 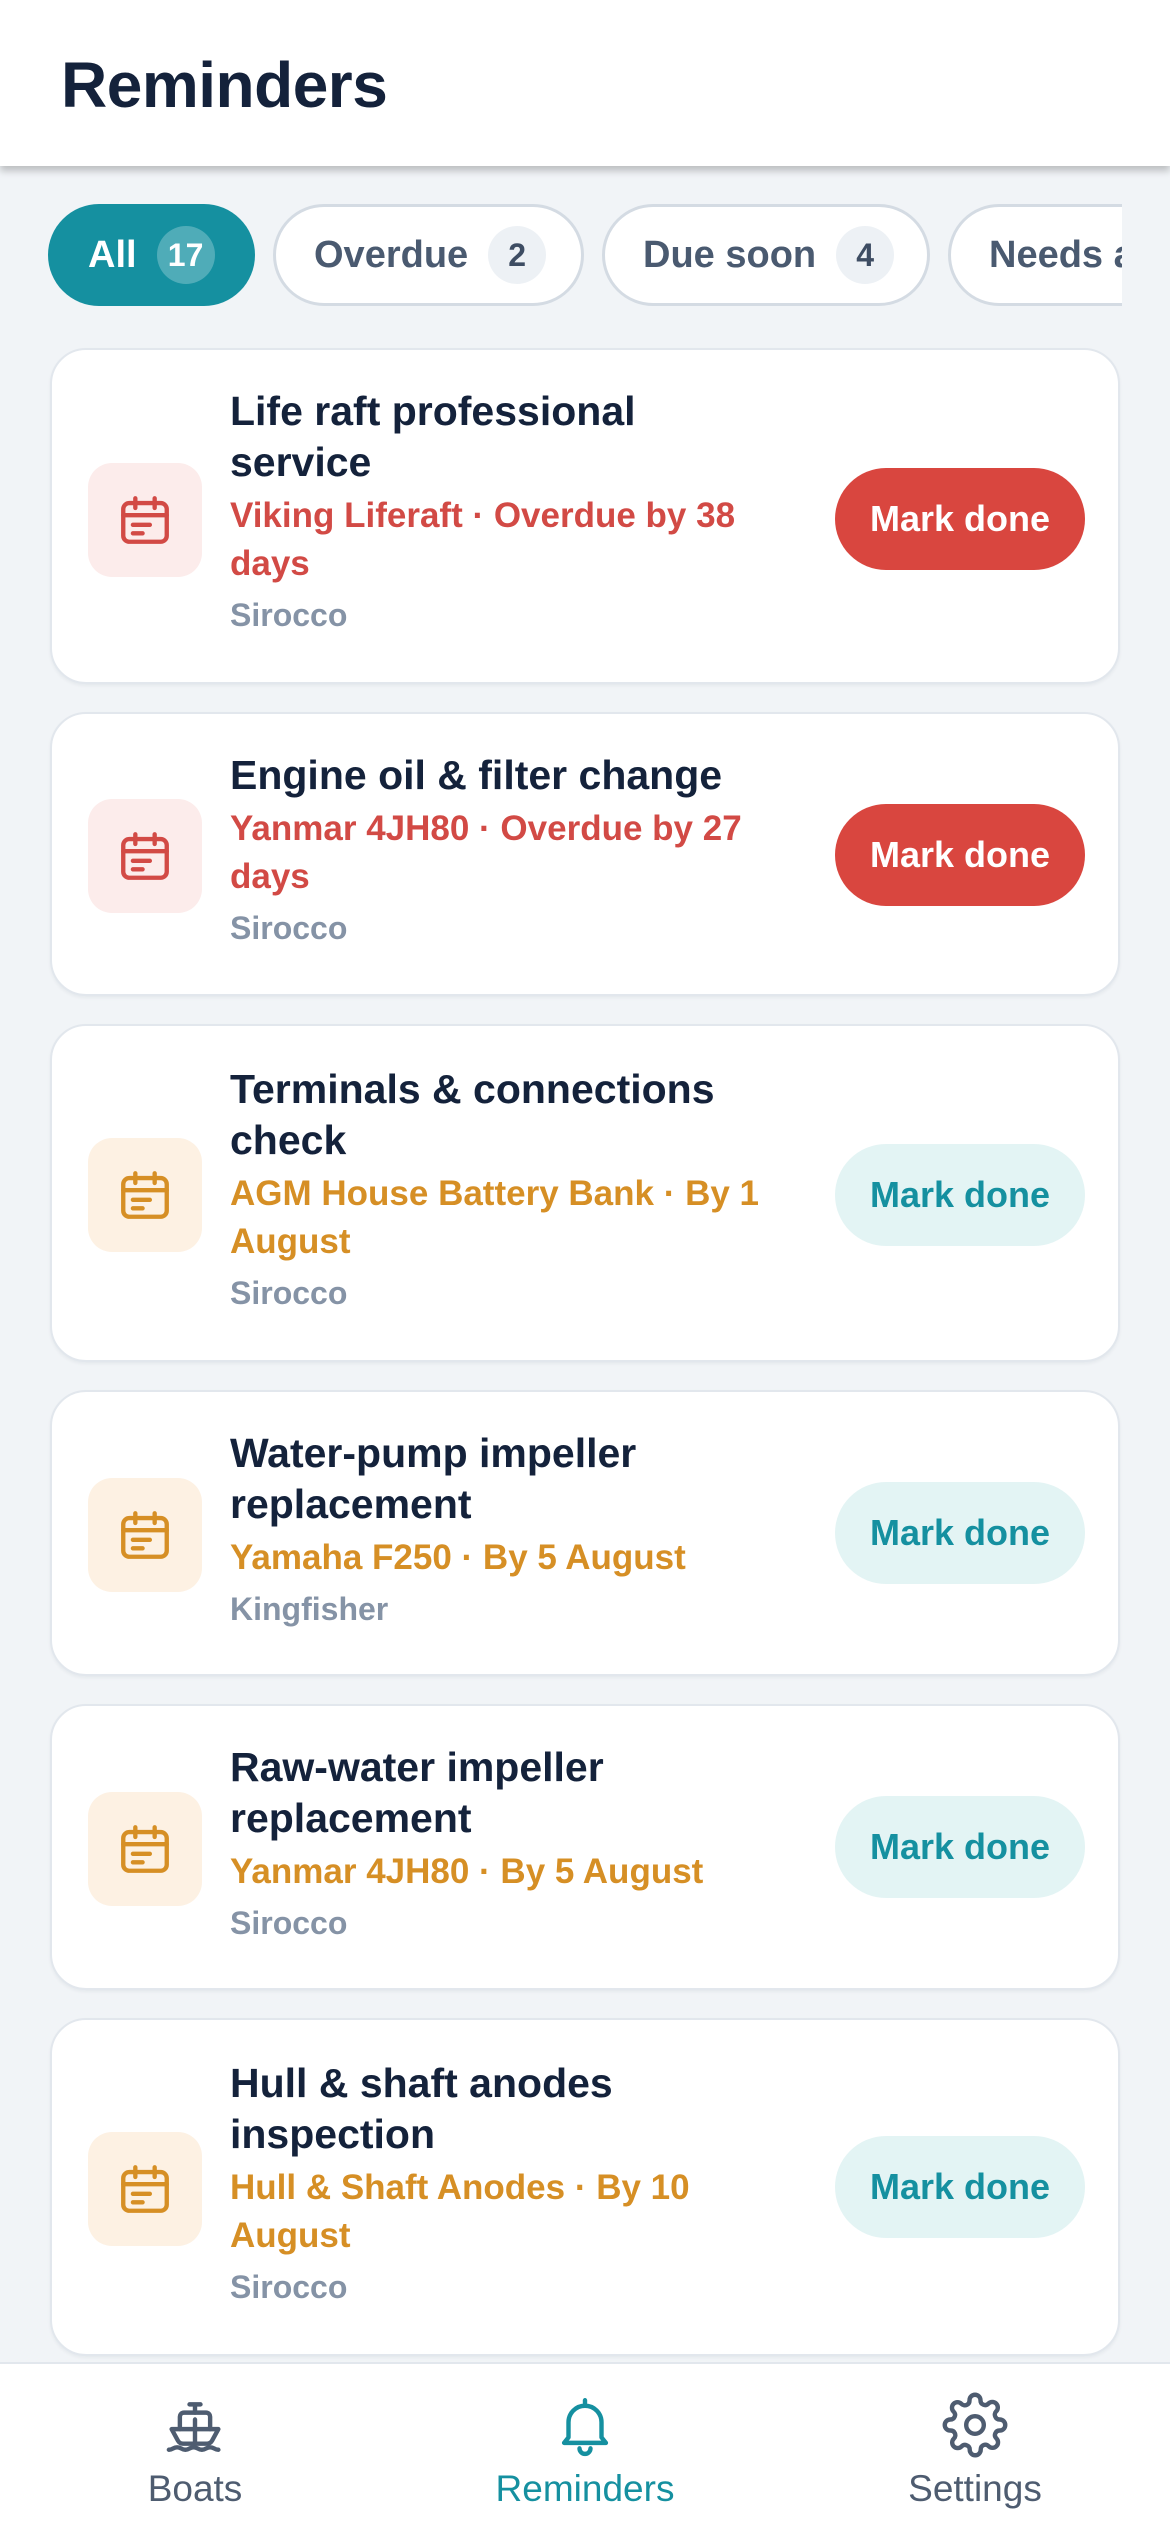 I want to click on gear-icon, so click(x=975, y=2425).